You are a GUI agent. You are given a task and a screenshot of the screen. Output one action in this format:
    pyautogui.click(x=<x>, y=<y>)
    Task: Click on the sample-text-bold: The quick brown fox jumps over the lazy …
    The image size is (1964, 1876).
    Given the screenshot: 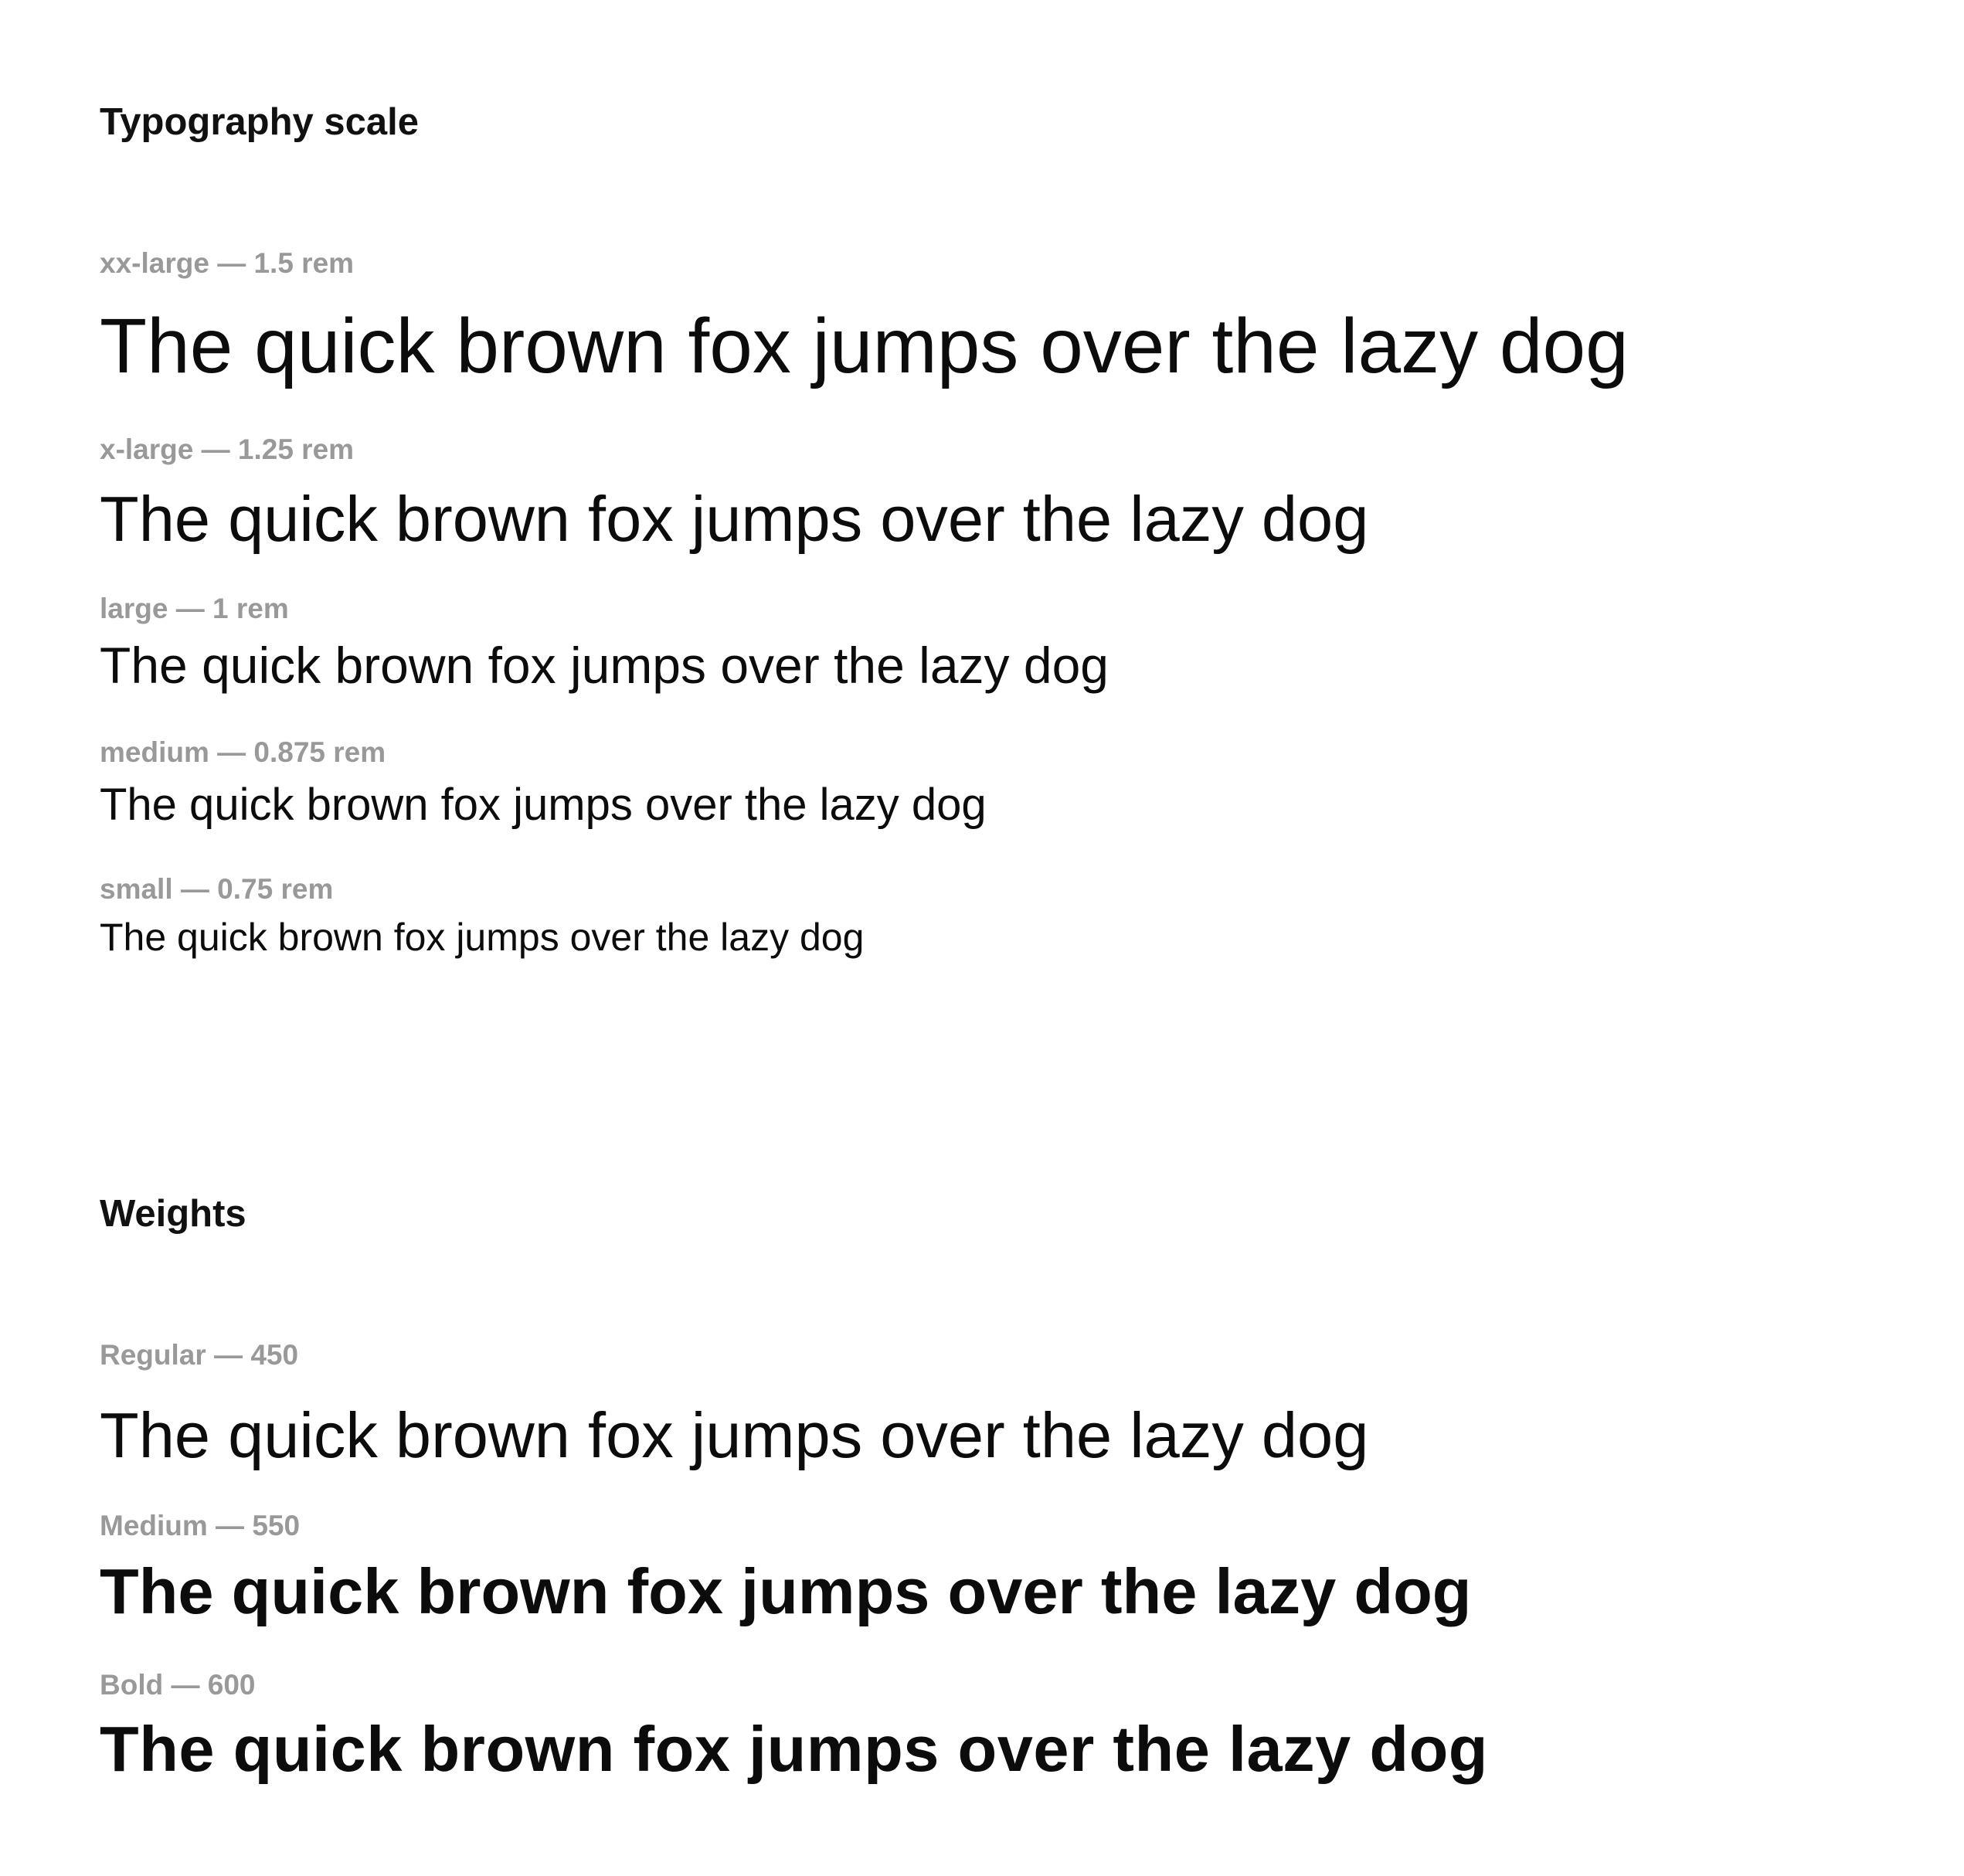 What is the action you would take?
    pyautogui.click(x=794, y=1749)
    